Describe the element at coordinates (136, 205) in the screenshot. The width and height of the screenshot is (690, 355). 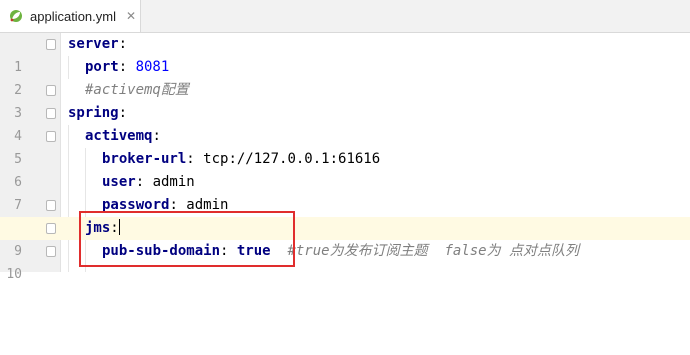
I see `yaml-key: password` at that location.